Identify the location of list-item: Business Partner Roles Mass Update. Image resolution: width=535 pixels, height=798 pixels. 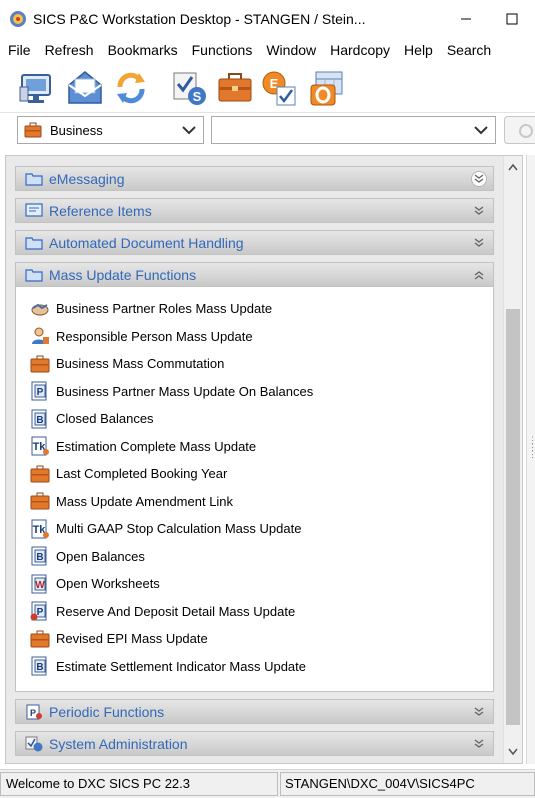
(254, 309).